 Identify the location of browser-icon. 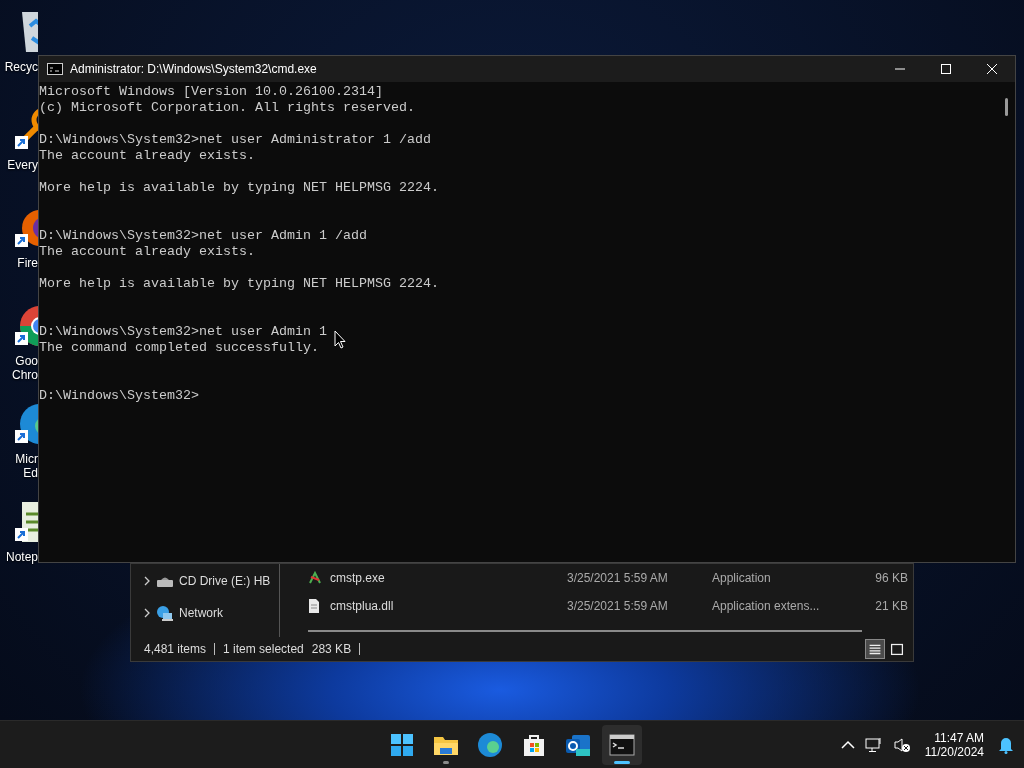
(490, 745).